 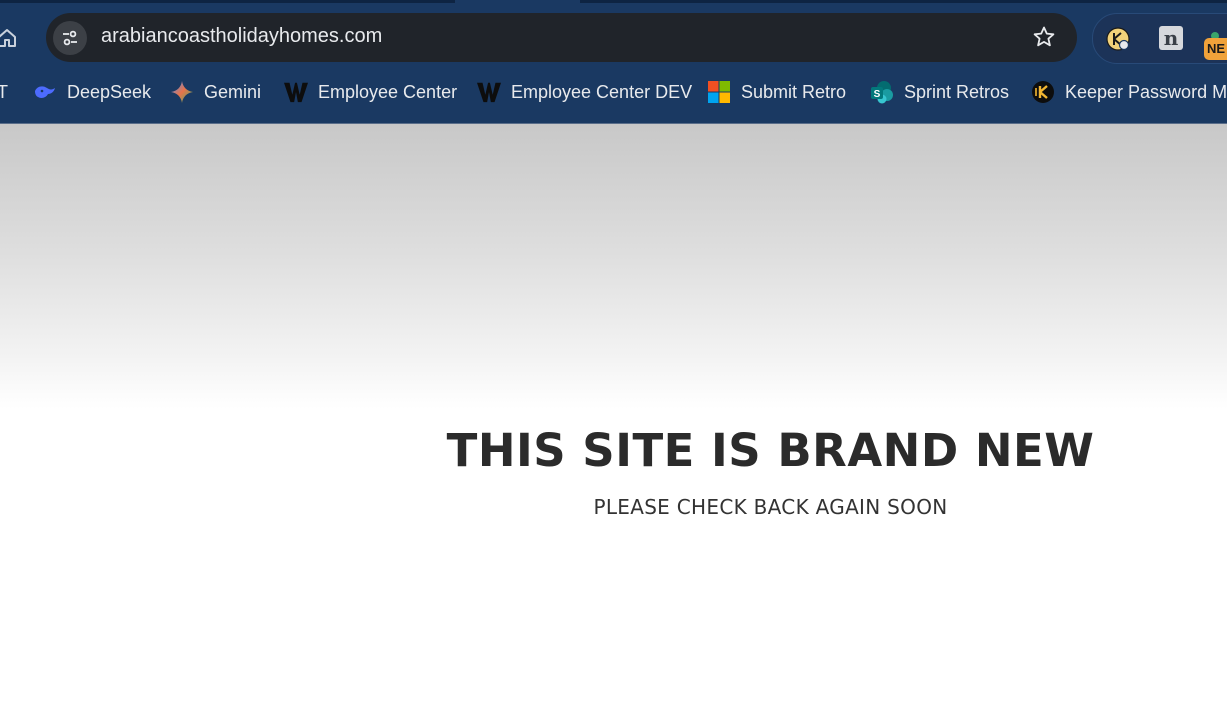 I want to click on bookmark-label: T, so click(x=4, y=91).